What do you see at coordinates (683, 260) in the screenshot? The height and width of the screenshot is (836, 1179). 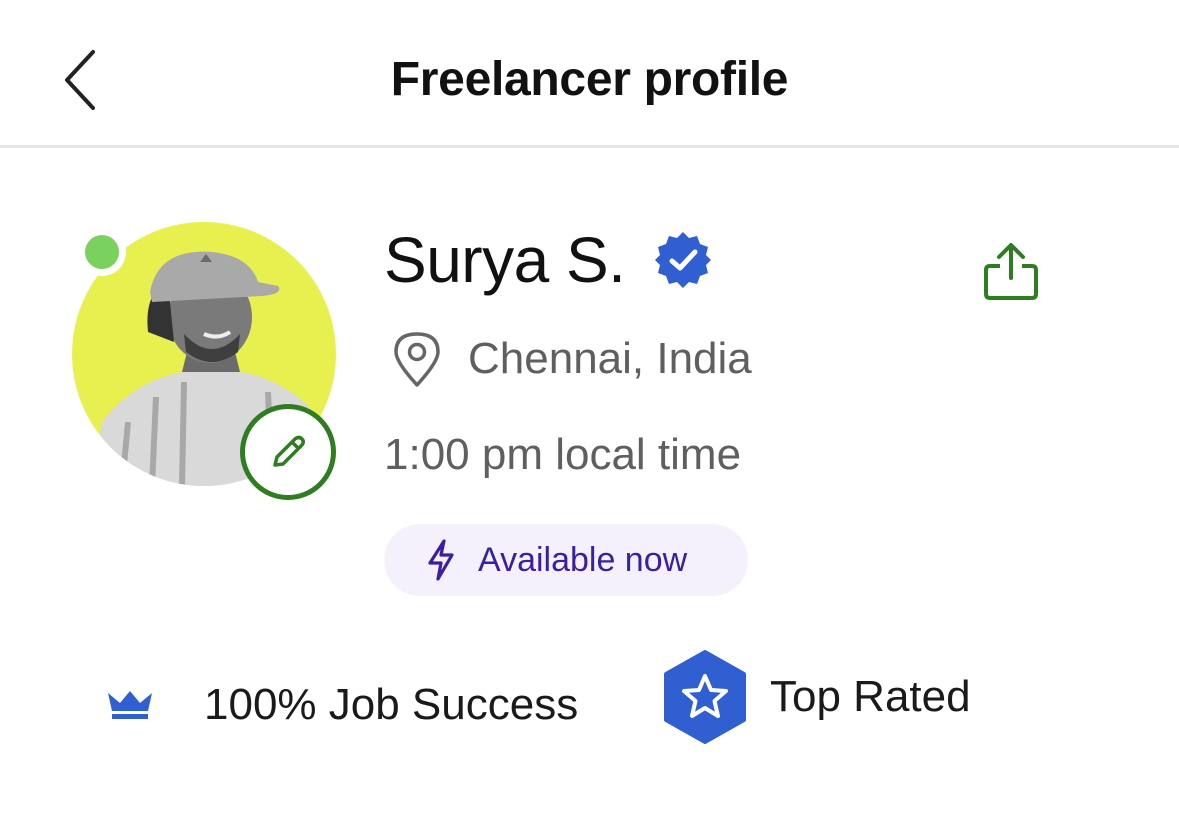 I see `verified-badge-icon` at bounding box center [683, 260].